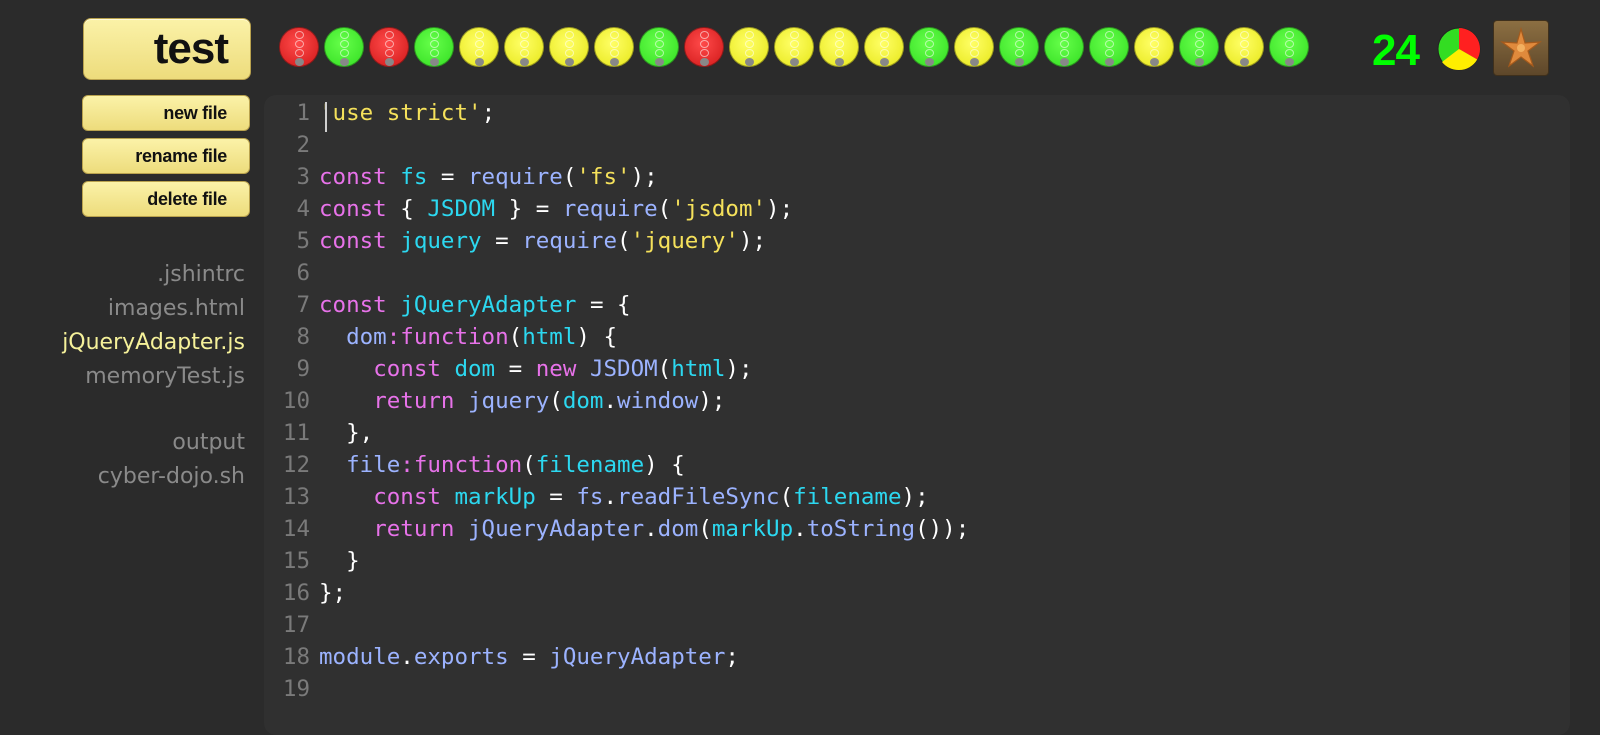  Describe the element at coordinates (122, 275) in the screenshot. I see `filename-jshintrc: .jshintrc` at that location.